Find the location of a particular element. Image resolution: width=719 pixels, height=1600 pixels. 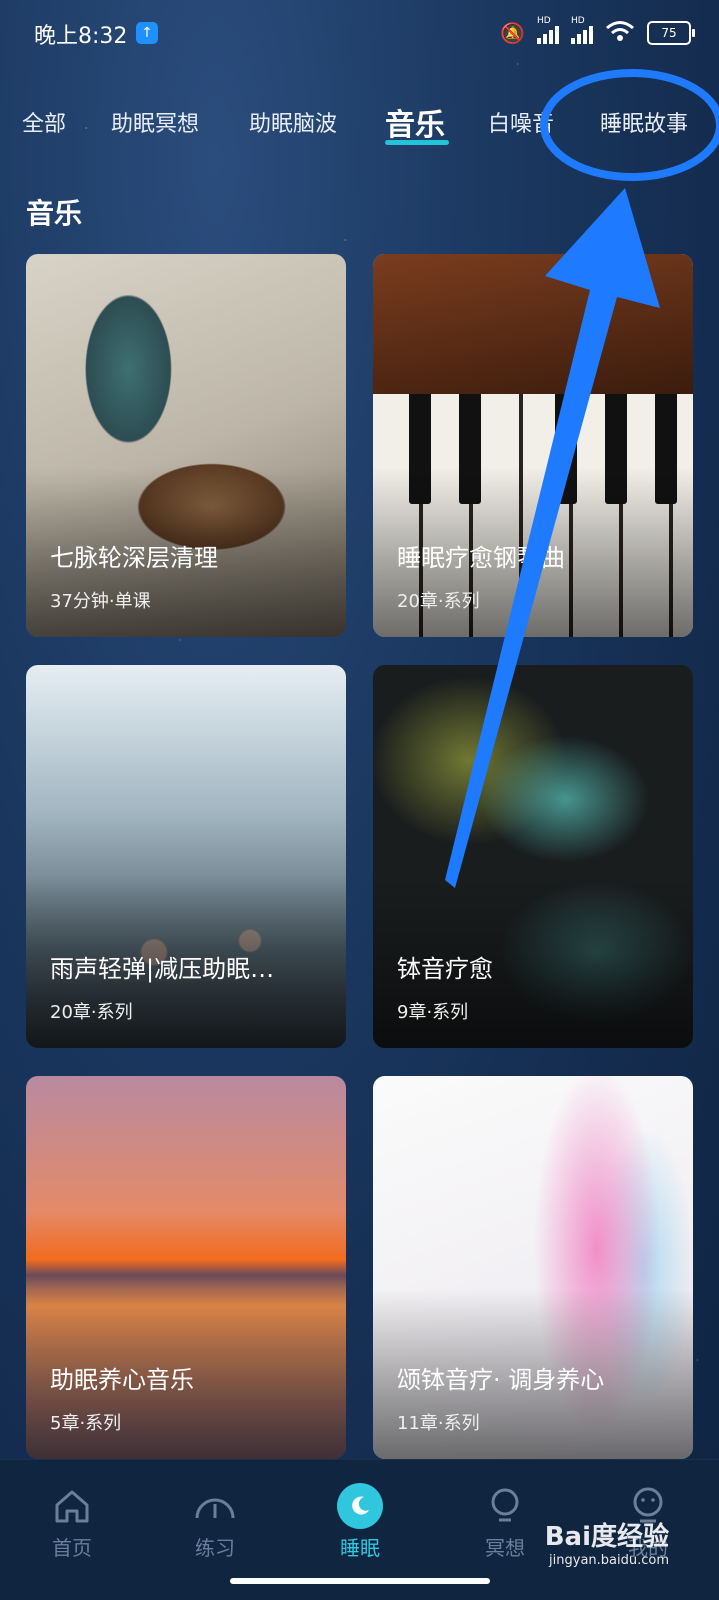

gauge-icon is located at coordinates (215, 1506).